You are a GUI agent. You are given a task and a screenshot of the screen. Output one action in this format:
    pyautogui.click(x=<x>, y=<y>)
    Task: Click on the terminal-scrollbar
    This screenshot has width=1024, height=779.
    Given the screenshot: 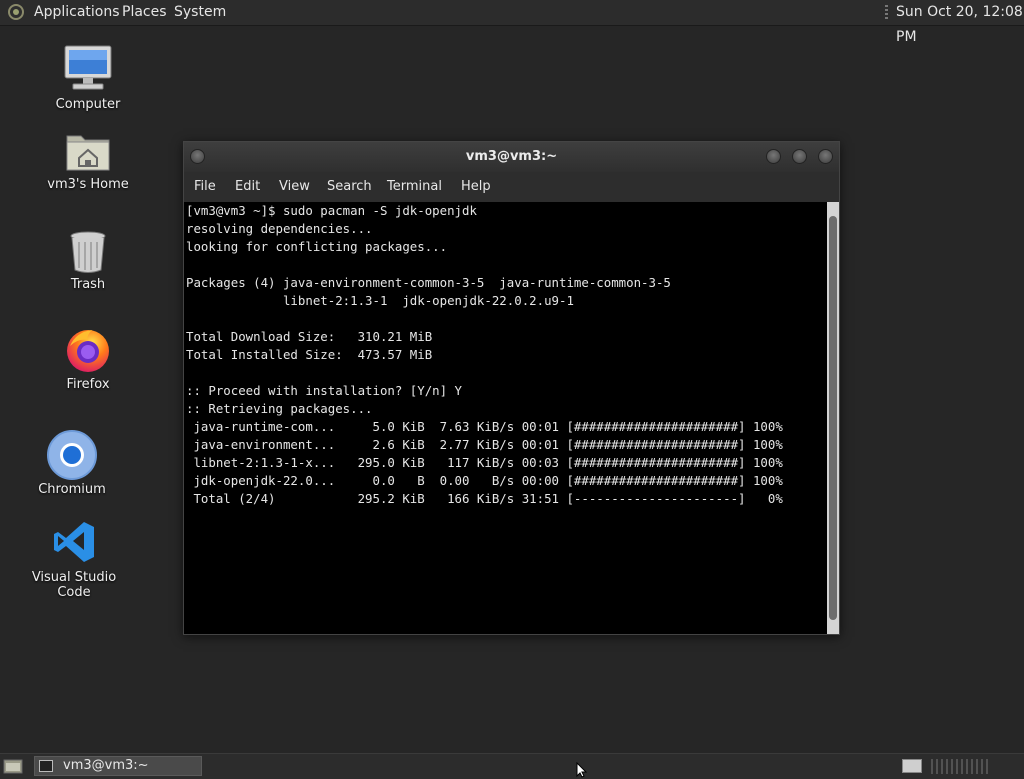 What is the action you would take?
    pyautogui.click(x=833, y=418)
    